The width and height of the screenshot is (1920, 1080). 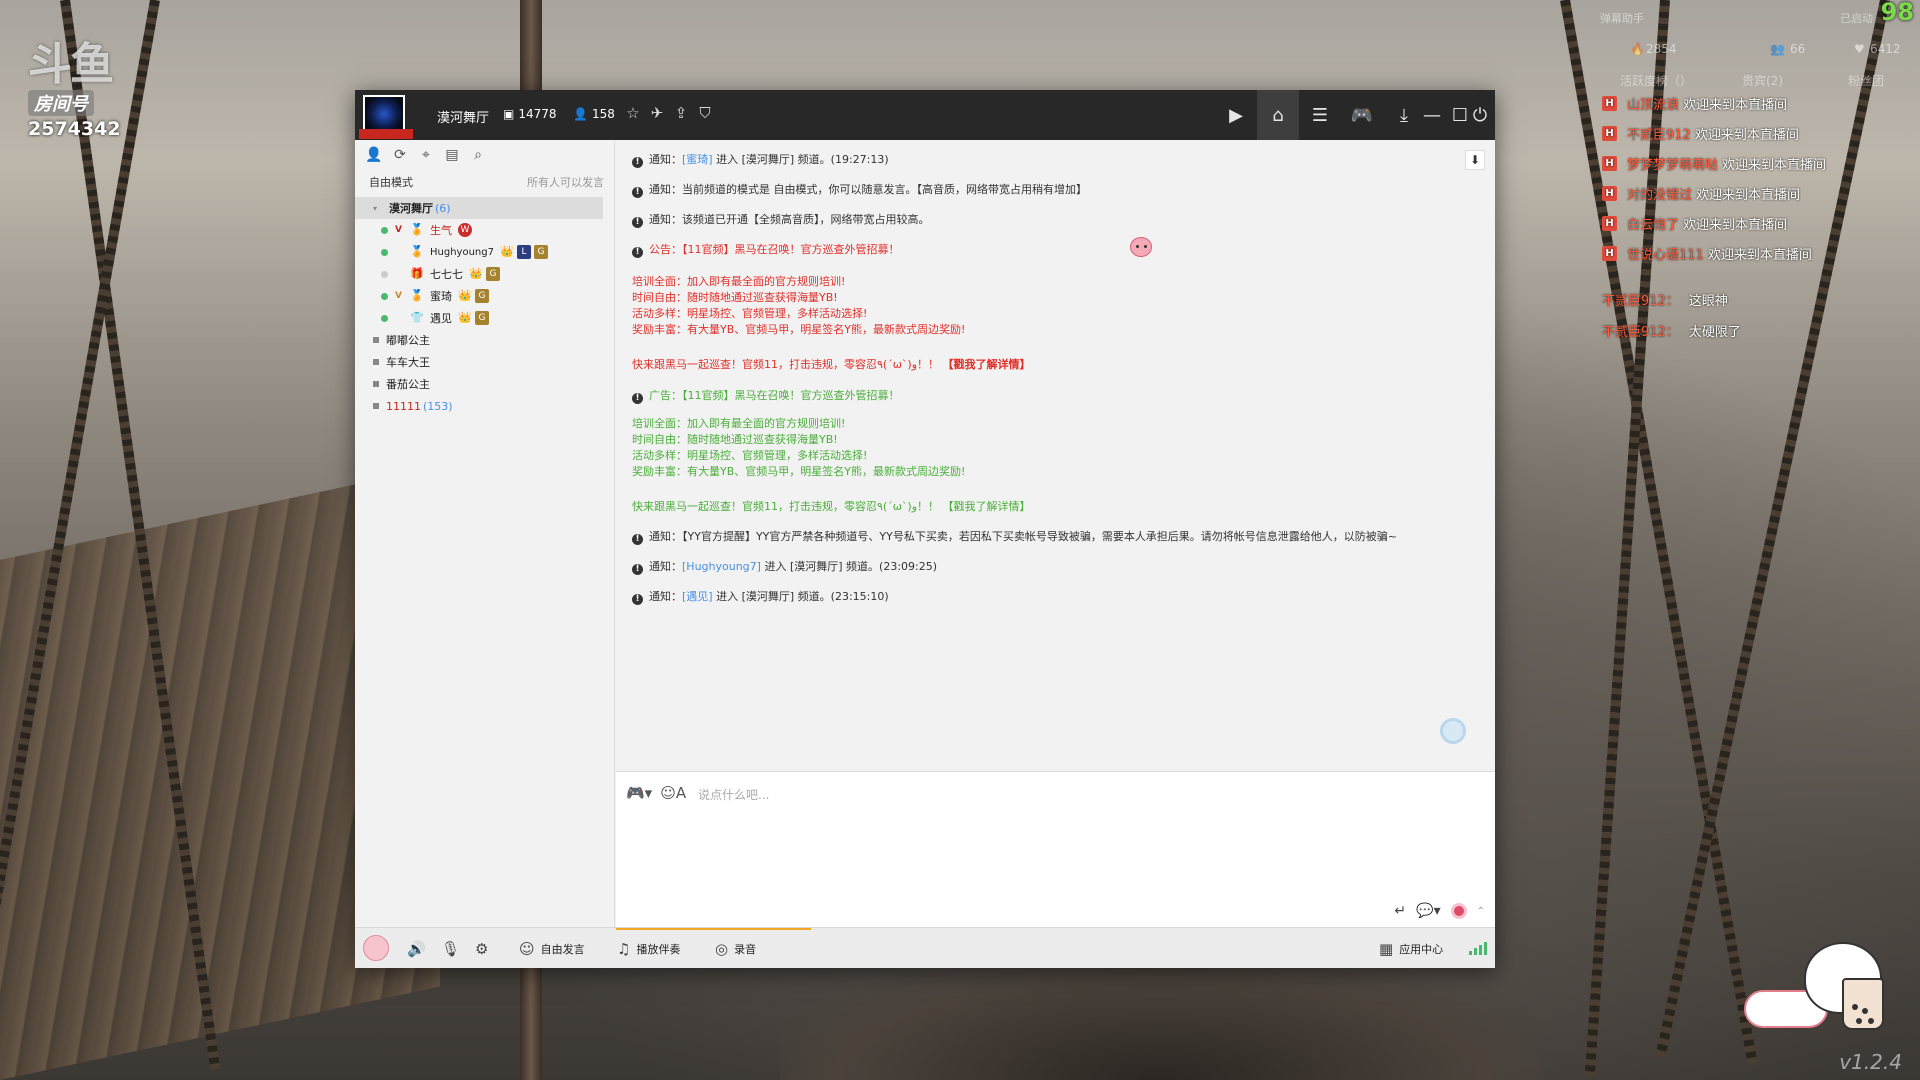 What do you see at coordinates (1475, 160) in the screenshot?
I see `scroll-to-bottom-button: ⬇` at bounding box center [1475, 160].